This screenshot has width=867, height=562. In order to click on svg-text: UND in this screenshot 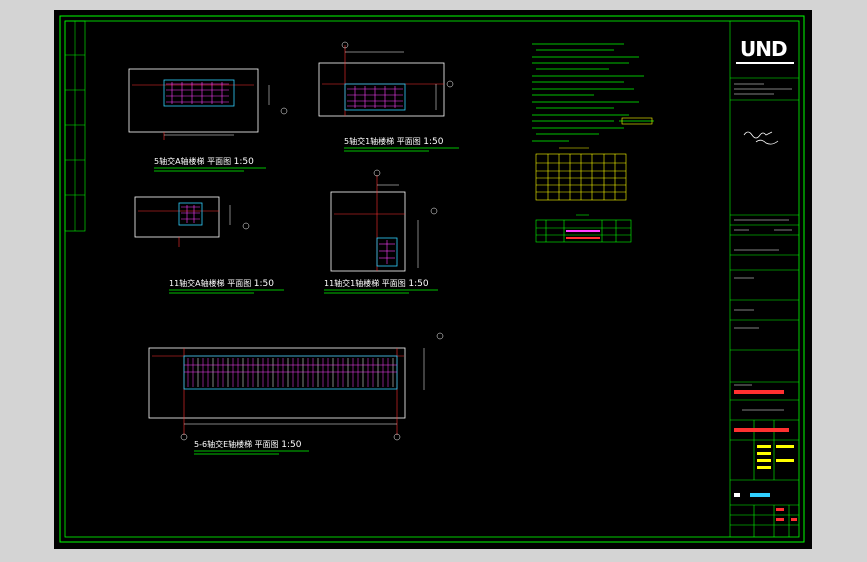, I will do `click(763, 49)`.